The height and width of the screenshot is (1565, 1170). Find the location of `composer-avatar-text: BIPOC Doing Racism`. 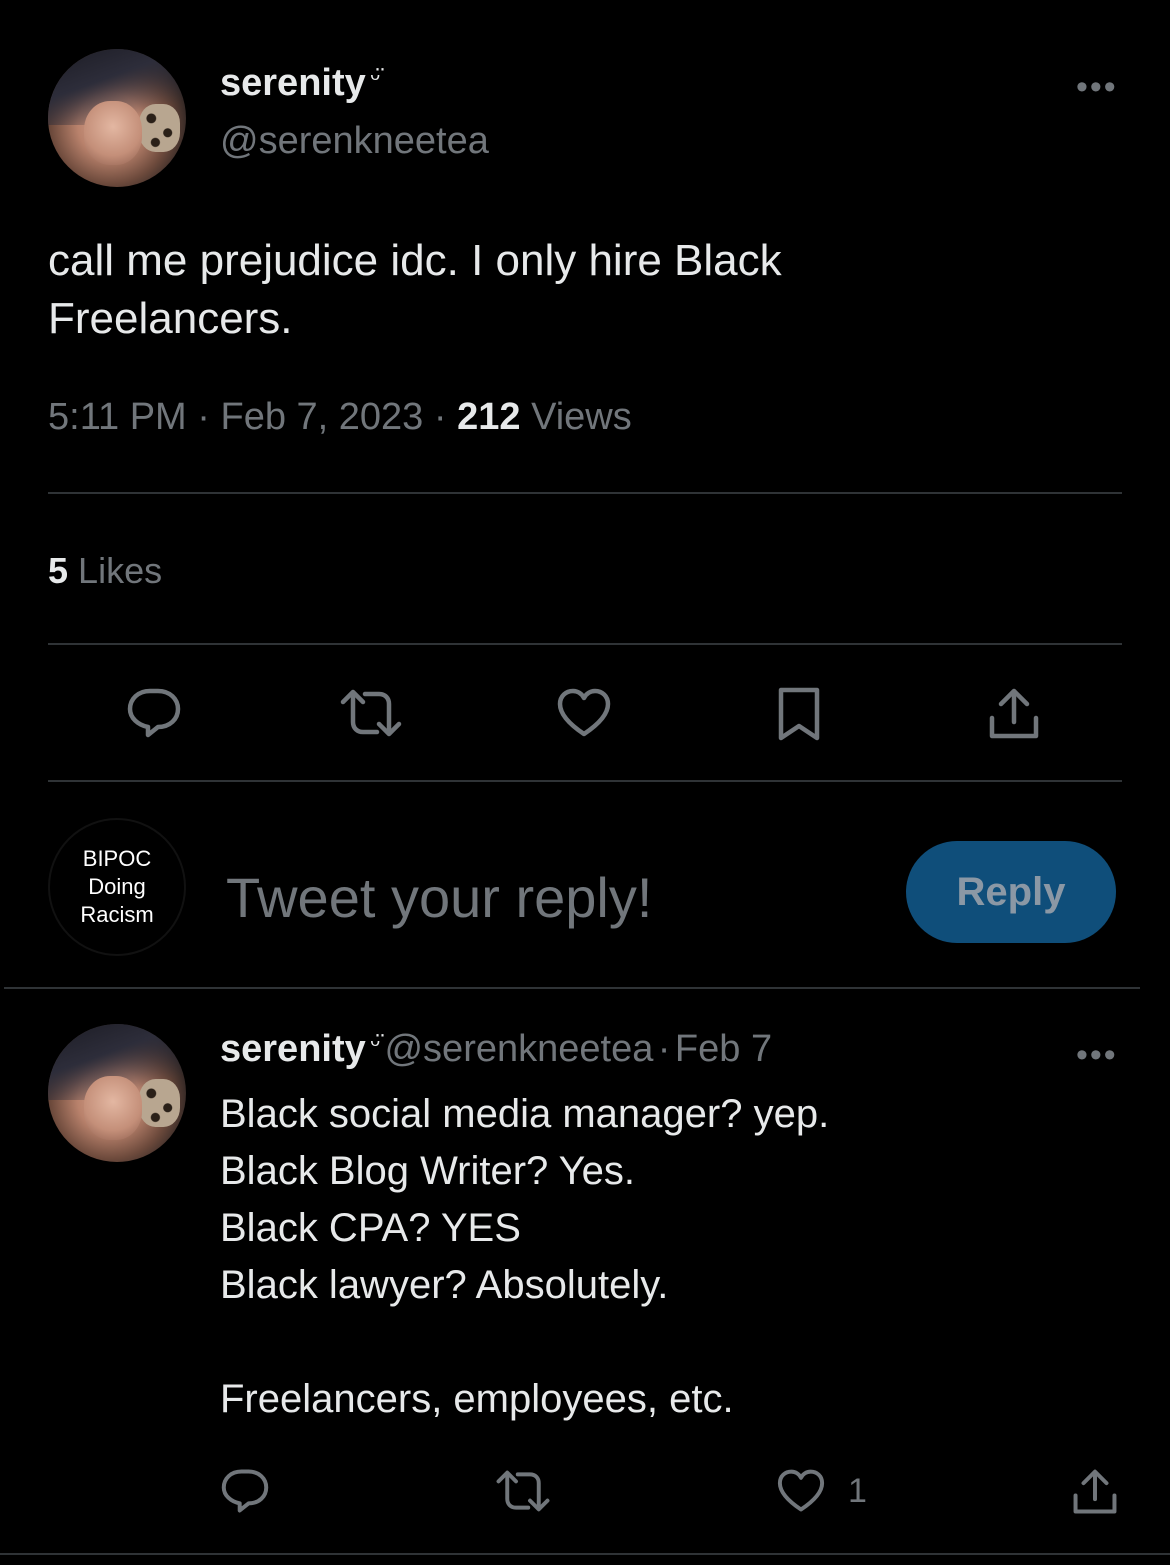

composer-avatar-text: BIPOC Doing Racism is located at coordinates (117, 886).